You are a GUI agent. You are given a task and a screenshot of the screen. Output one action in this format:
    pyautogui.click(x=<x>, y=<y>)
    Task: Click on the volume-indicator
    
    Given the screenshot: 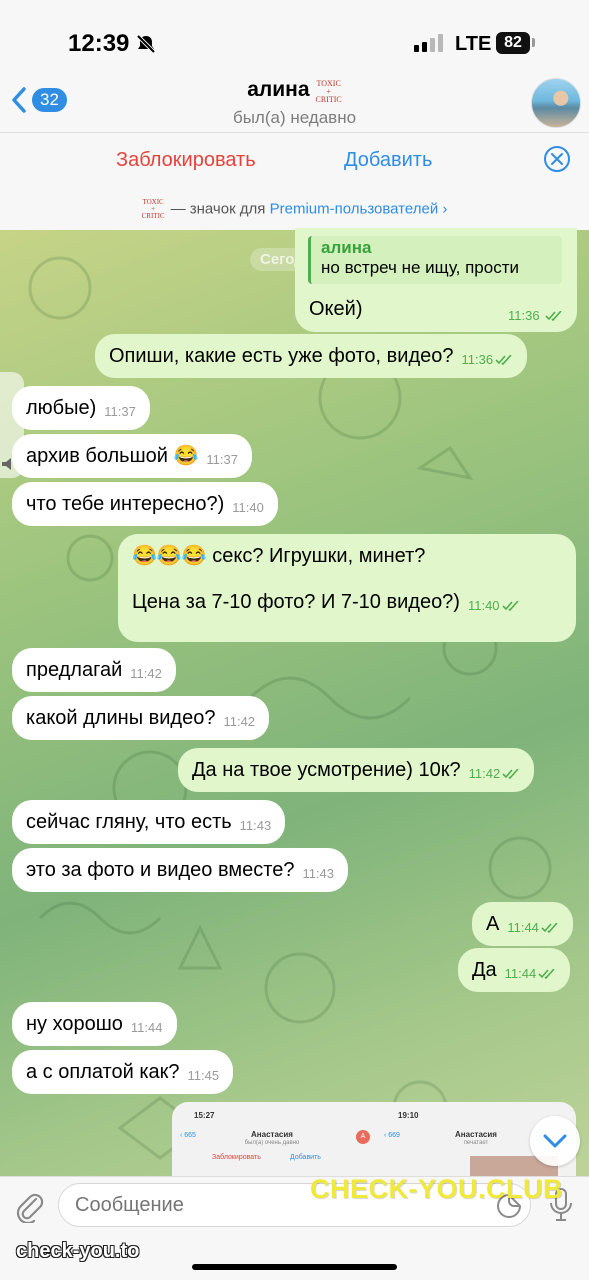 What is the action you would take?
    pyautogui.click(x=12, y=425)
    